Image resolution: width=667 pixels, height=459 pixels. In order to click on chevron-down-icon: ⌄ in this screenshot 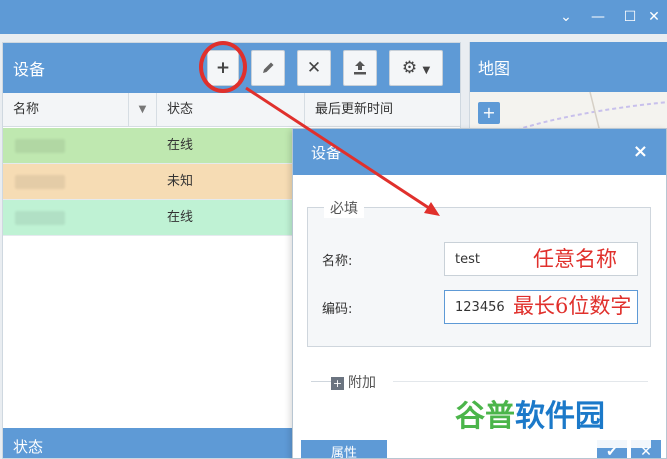, I will do `click(566, 17)`.